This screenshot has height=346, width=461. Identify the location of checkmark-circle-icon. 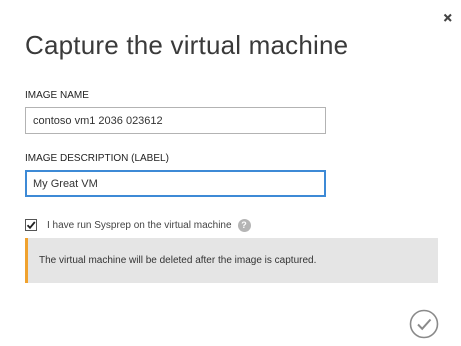
(424, 324).